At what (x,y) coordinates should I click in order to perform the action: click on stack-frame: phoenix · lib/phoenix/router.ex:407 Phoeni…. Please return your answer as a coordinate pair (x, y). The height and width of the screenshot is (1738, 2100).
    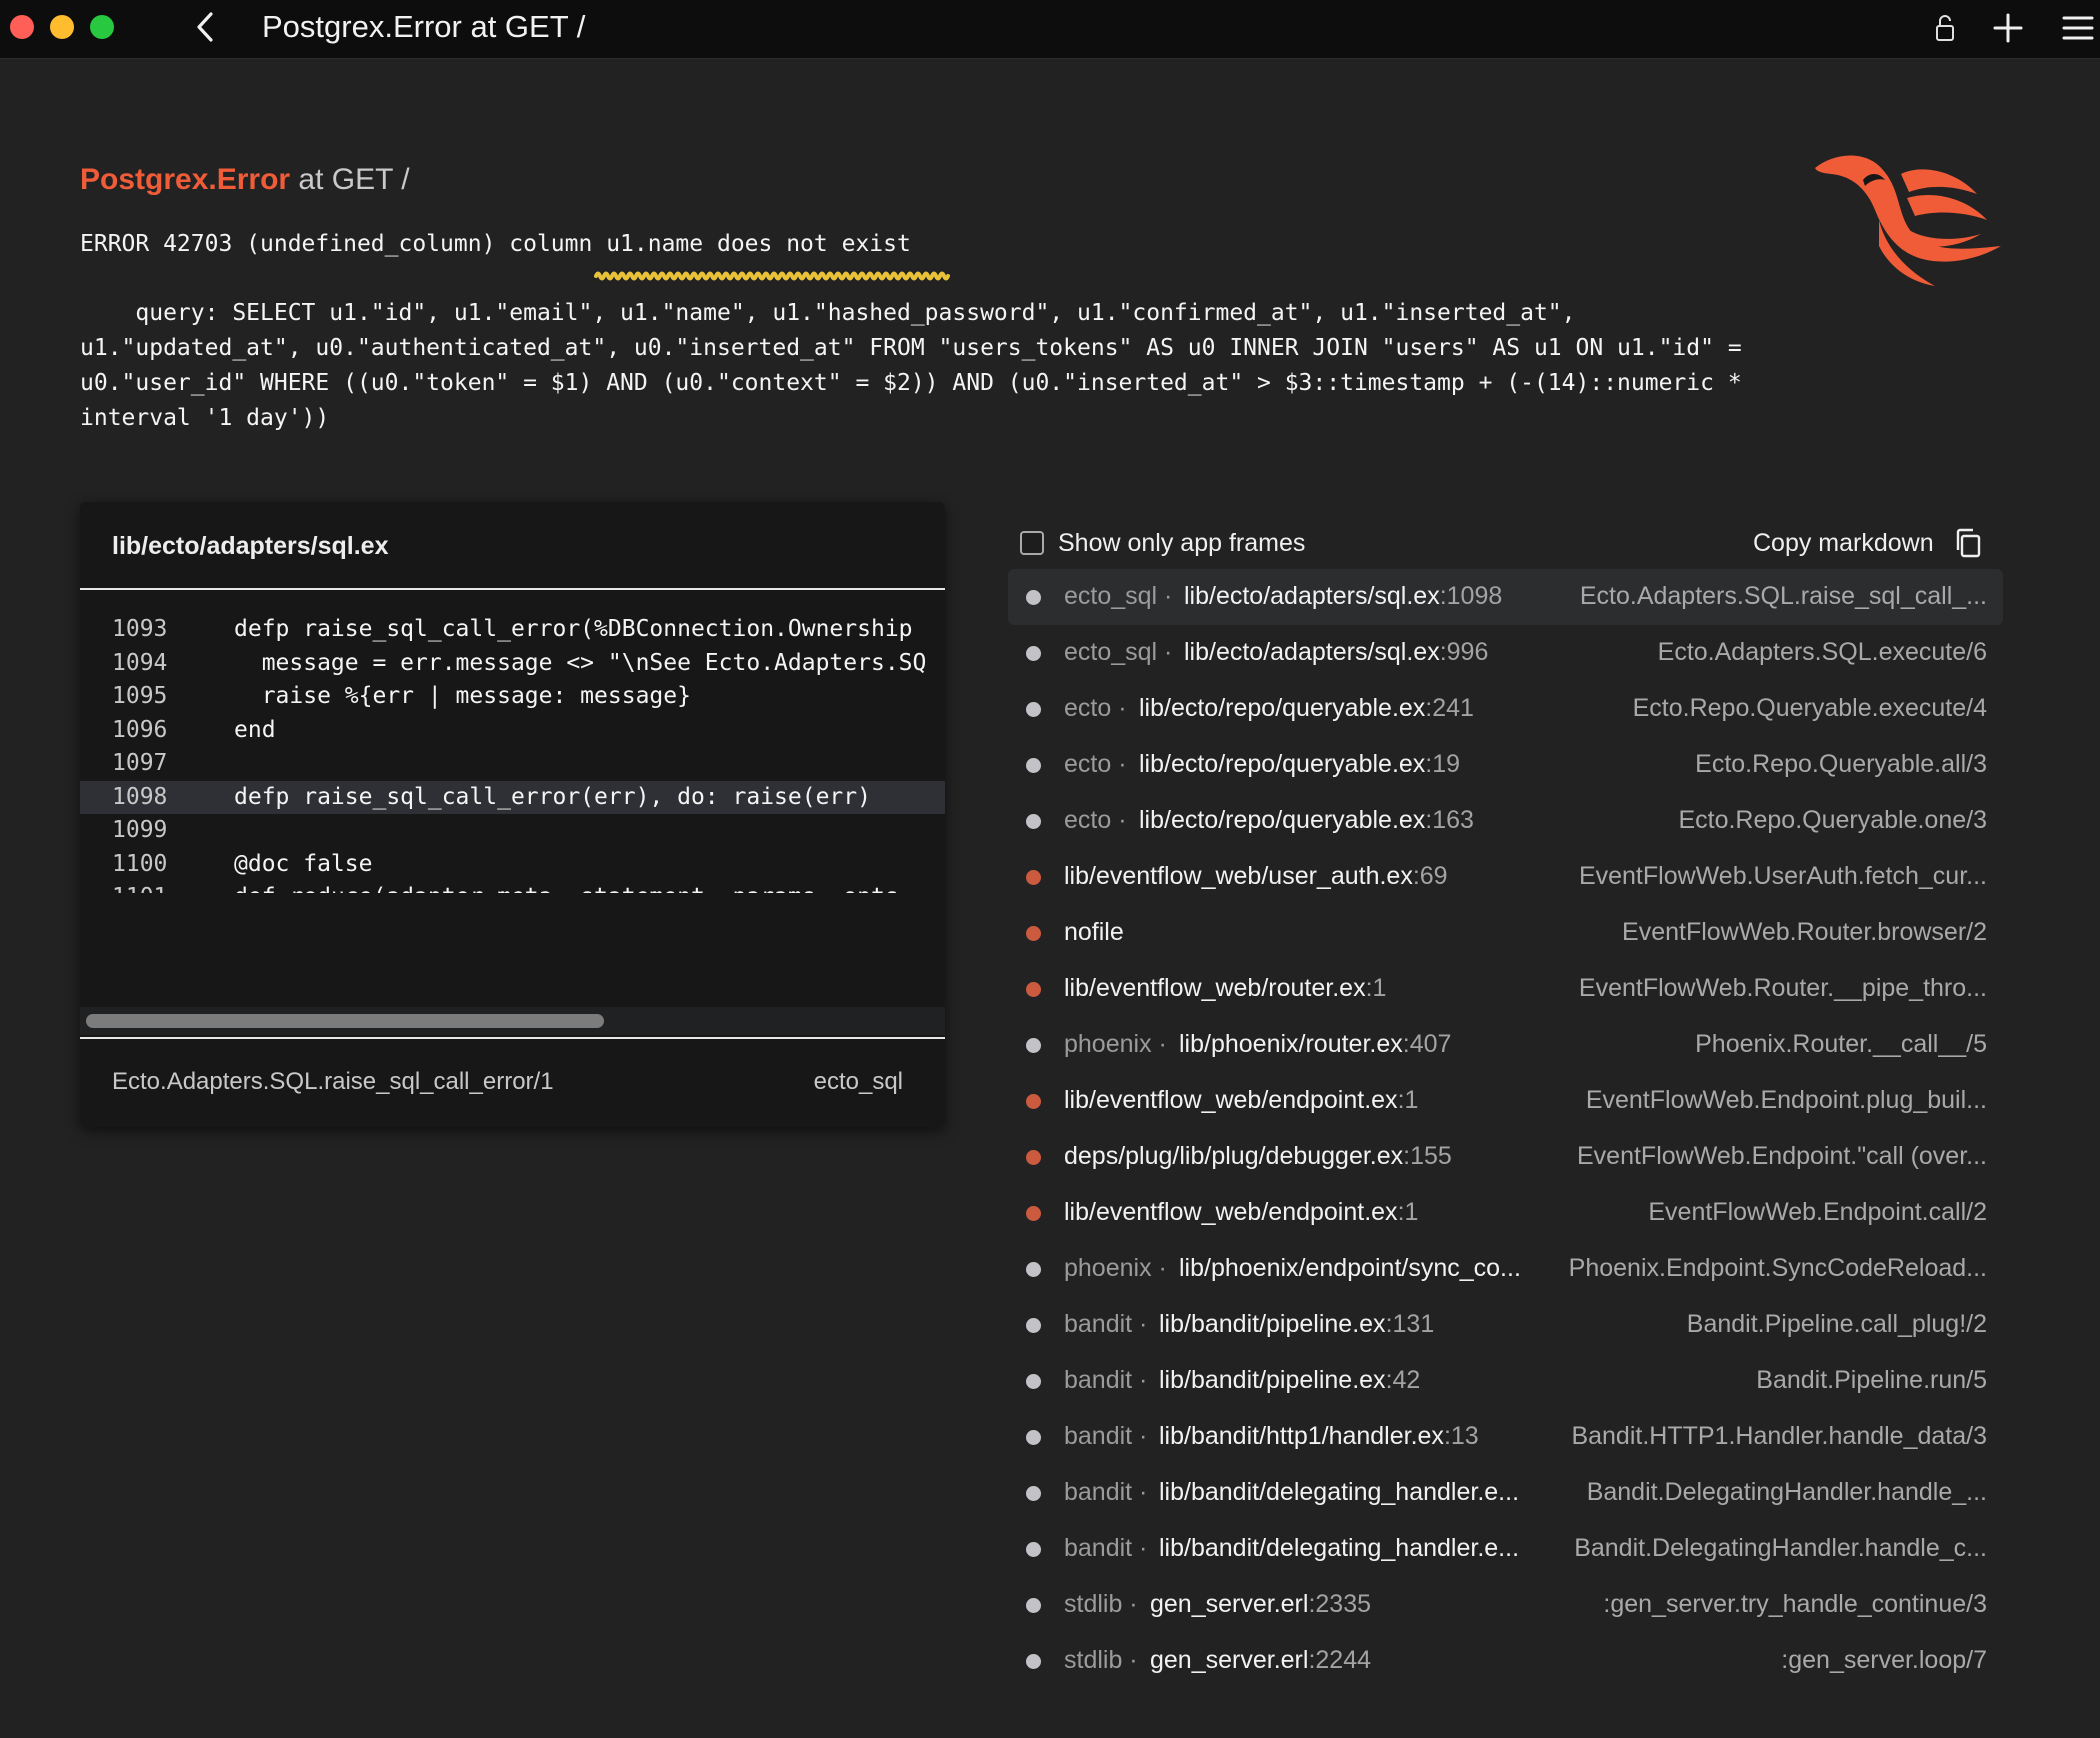
    Looking at the image, I should click on (1505, 1045).